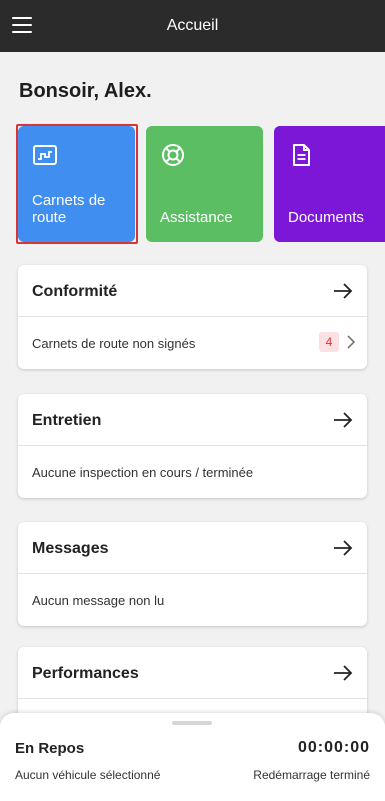 The image size is (385, 801). I want to click on tile-assistance-label: Assistance, so click(196, 217).